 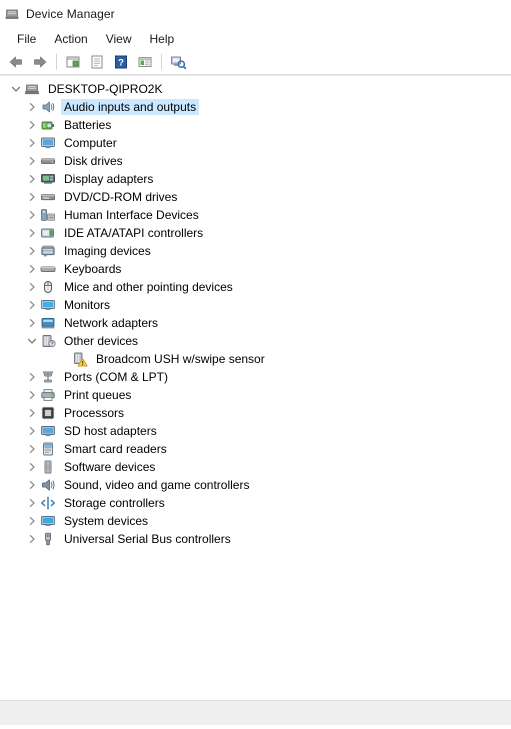 What do you see at coordinates (255, 395) in the screenshot?
I see `tree-node: Print queues` at bounding box center [255, 395].